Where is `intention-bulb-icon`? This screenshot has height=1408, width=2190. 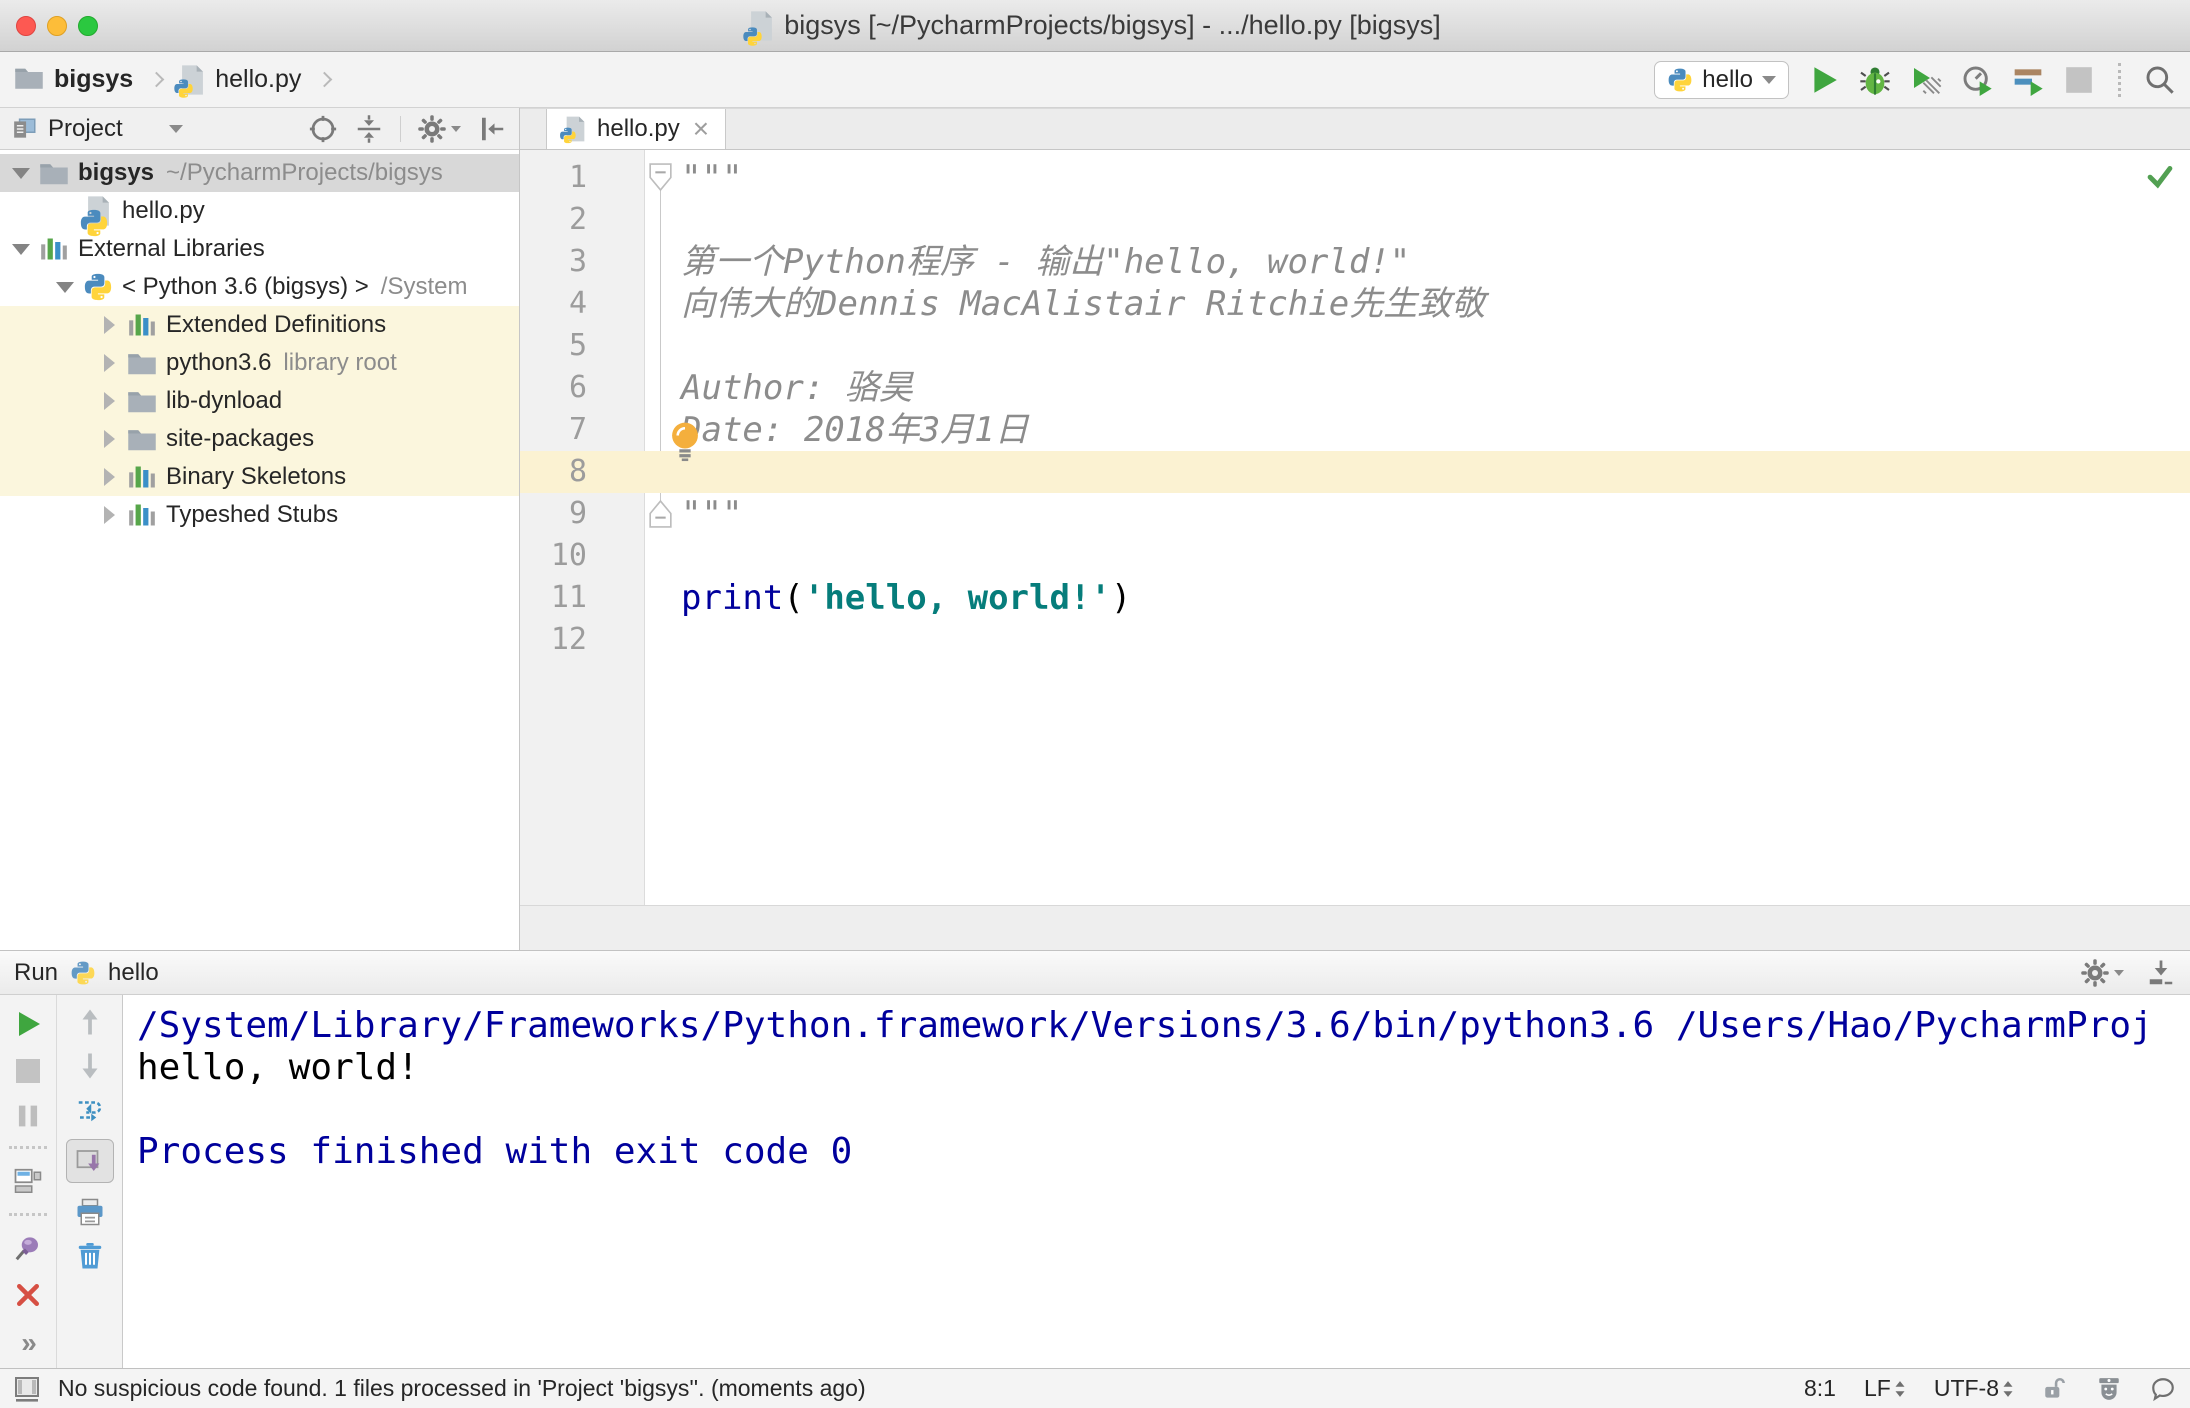
intention-bulb-icon is located at coordinates (685, 442).